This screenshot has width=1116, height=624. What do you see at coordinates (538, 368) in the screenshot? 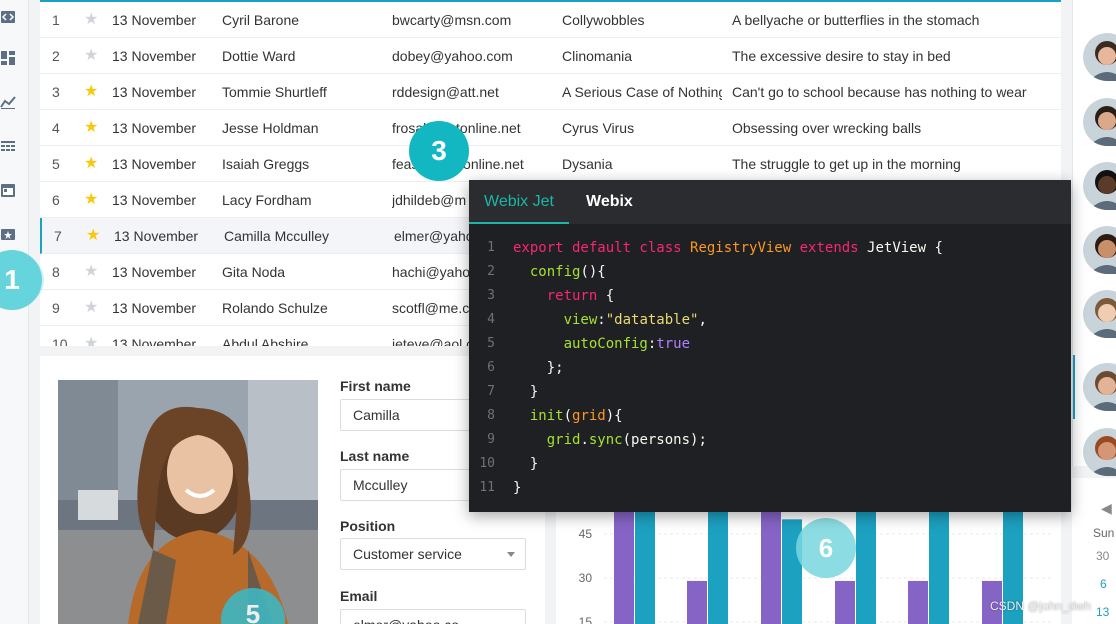
I see `code-text: };` at bounding box center [538, 368].